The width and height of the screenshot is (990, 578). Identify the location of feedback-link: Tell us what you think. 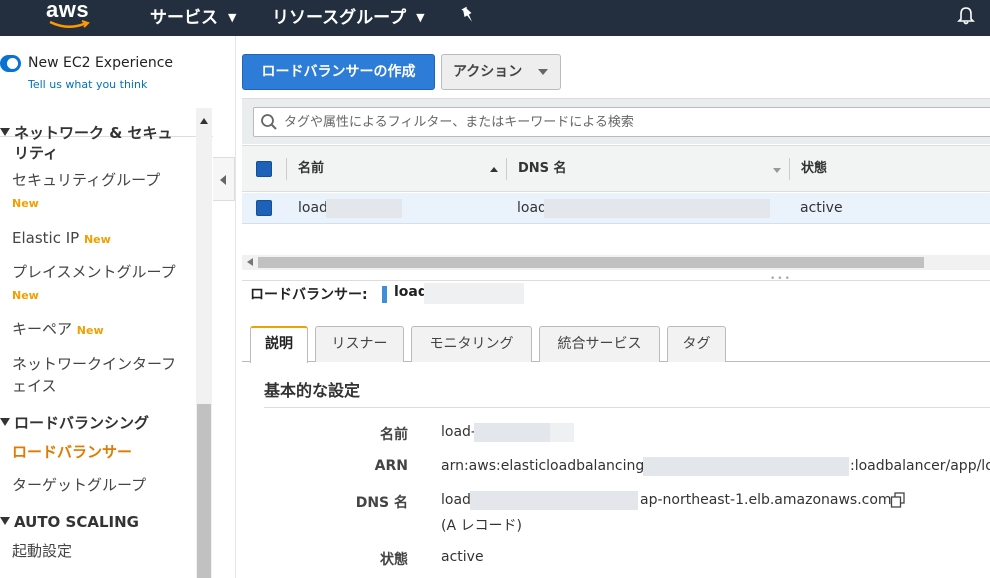
(87, 84).